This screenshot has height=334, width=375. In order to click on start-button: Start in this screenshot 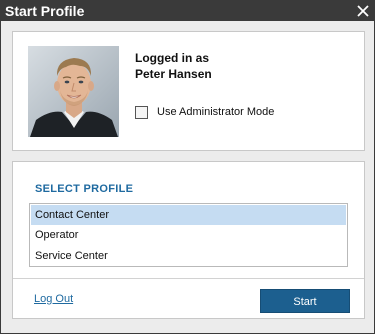, I will do `click(305, 301)`.